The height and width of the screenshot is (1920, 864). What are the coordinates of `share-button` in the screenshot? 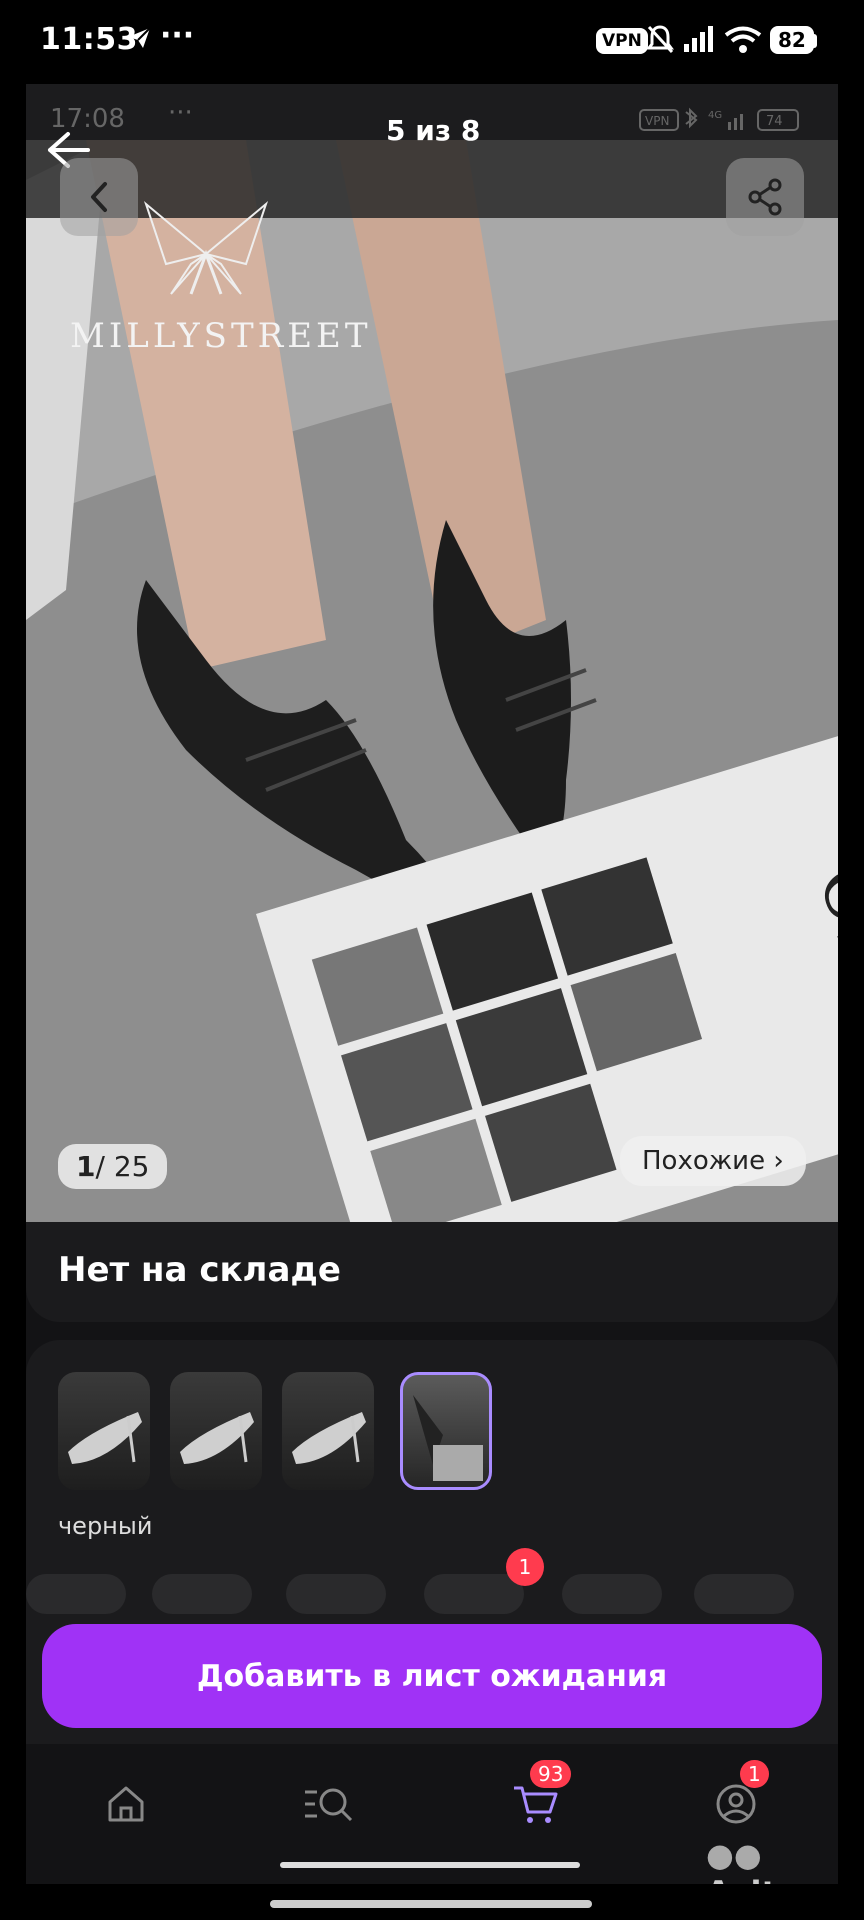 It's located at (765, 197).